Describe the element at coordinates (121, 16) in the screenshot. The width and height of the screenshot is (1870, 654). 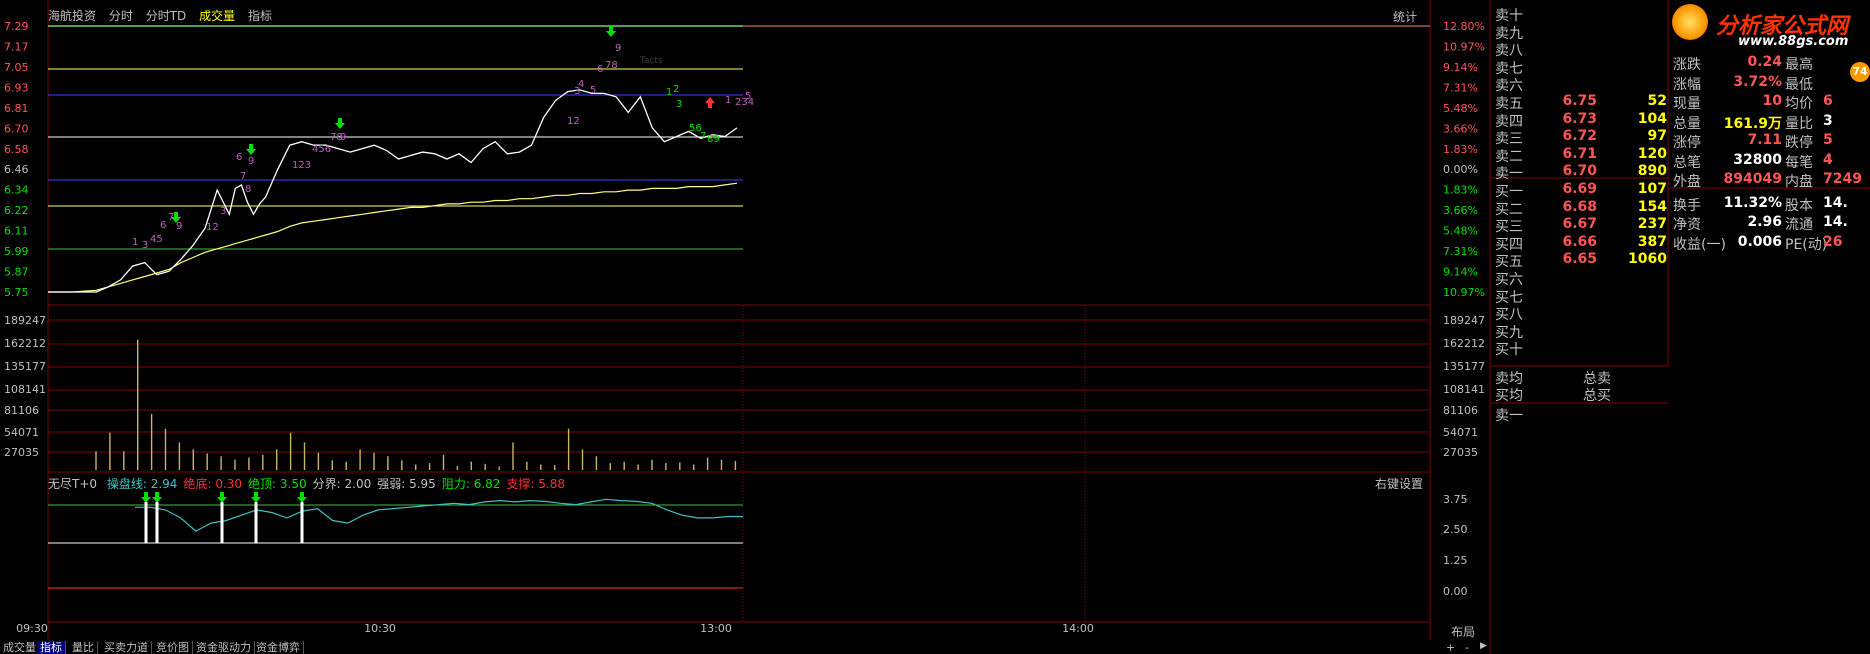
I see `tab-fenshi: 分时` at that location.